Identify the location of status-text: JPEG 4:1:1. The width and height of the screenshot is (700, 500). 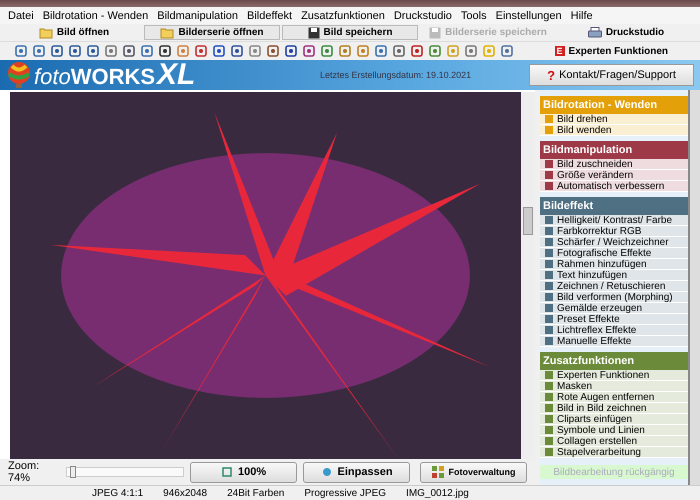
(118, 493).